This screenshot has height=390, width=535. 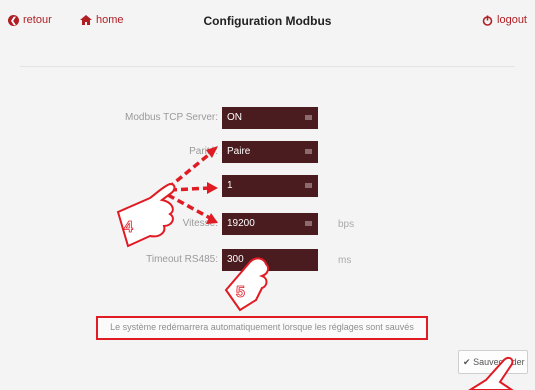 I want to click on parity-select: Paire, so click(x=270, y=152).